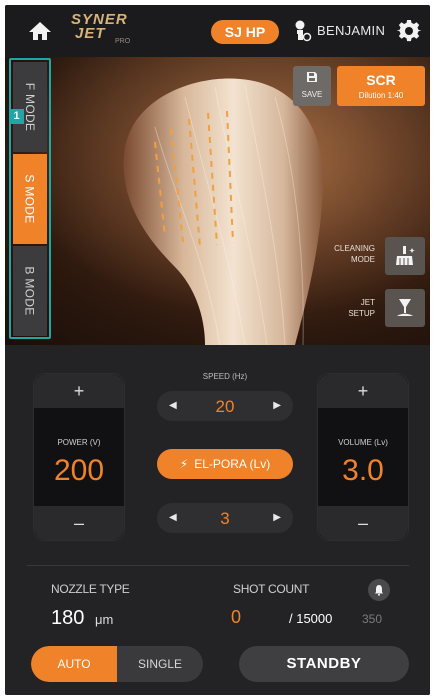 The image size is (437, 698). I want to click on mode-tab-s: S MODE, so click(30, 199).